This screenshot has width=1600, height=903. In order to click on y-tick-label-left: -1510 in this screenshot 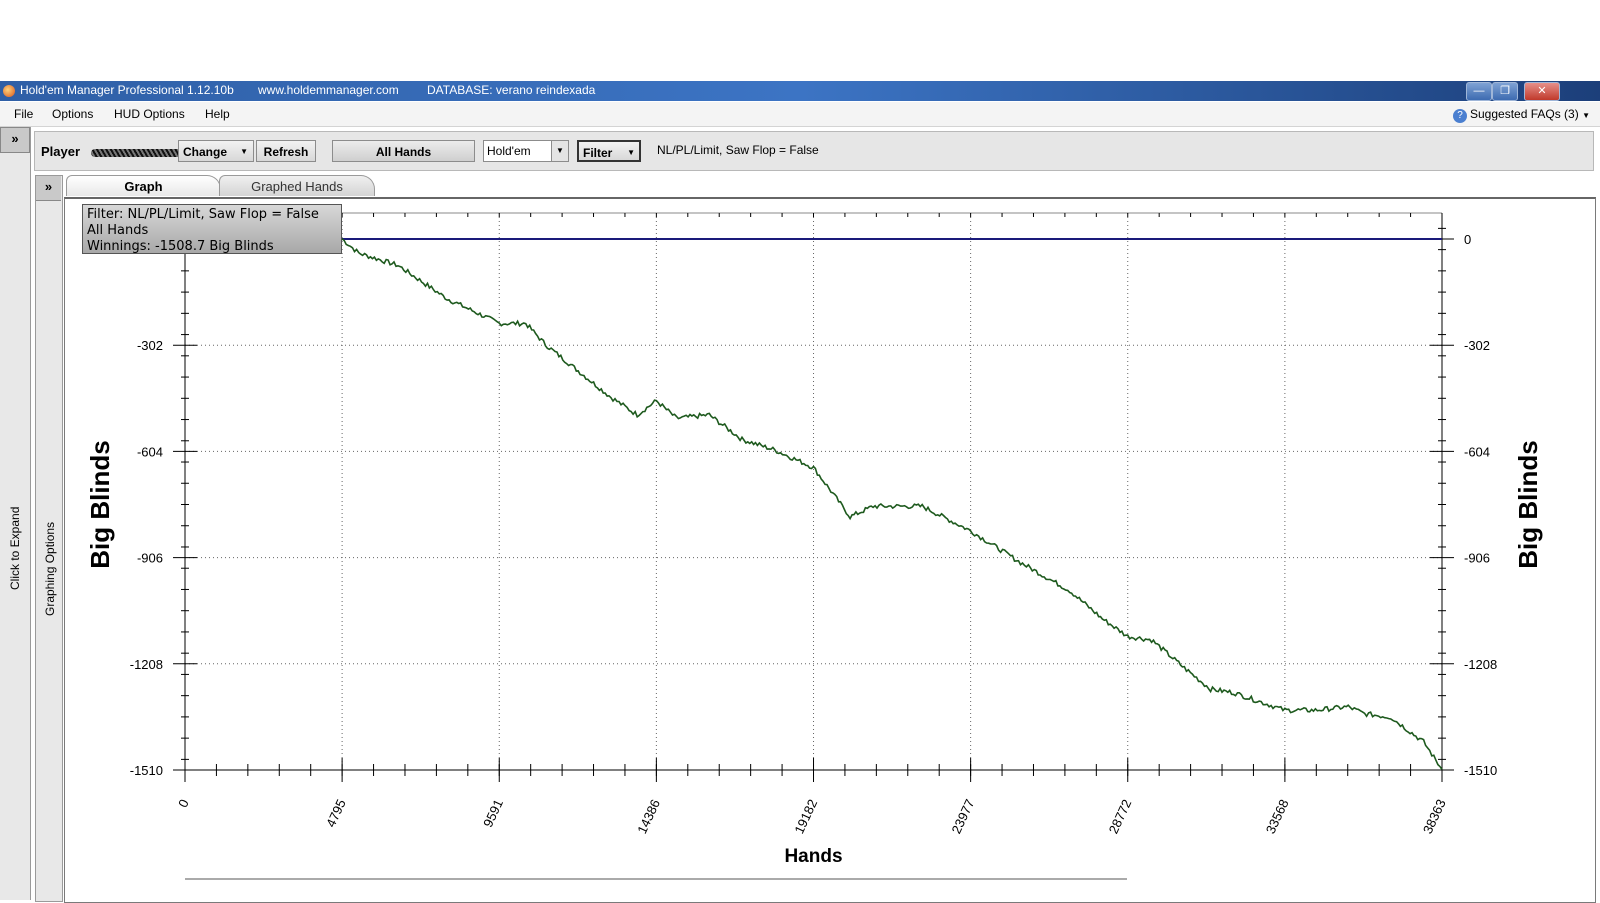, I will do `click(146, 770)`.